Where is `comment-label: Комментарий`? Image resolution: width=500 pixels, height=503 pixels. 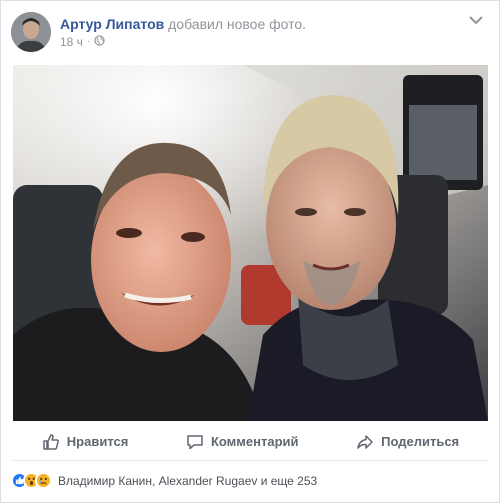
comment-label: Комментарий is located at coordinates (254, 441).